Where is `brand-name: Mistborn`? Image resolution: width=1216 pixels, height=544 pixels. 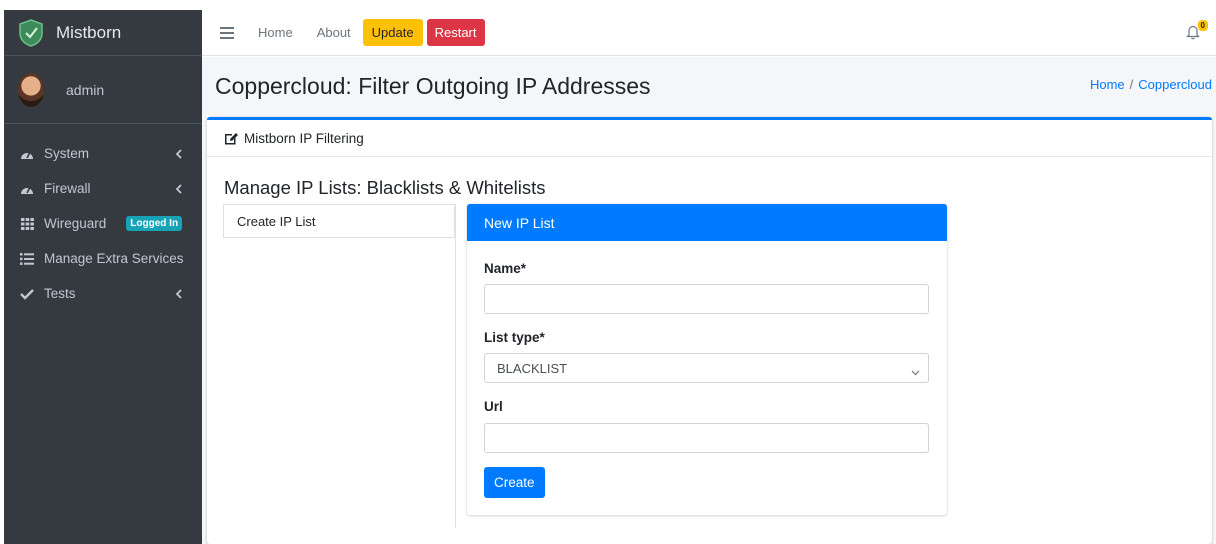
brand-name: Mistborn is located at coordinates (89, 32).